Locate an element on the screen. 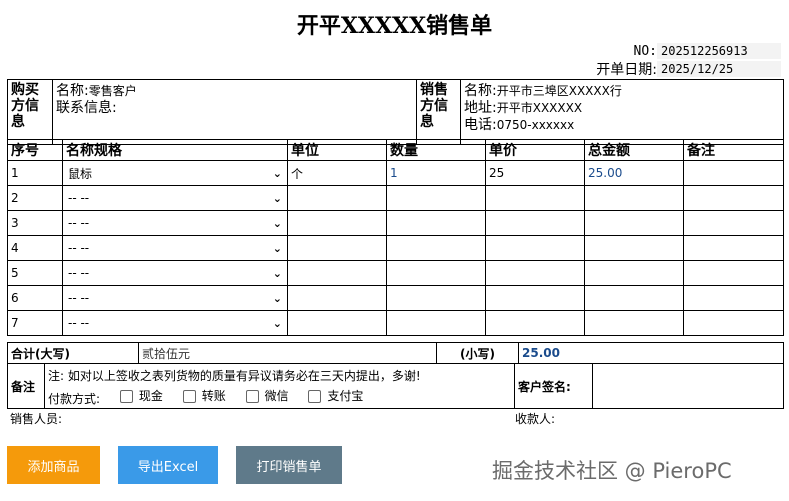  seller-address-value: 开平市XXXXXX is located at coordinates (539, 108).